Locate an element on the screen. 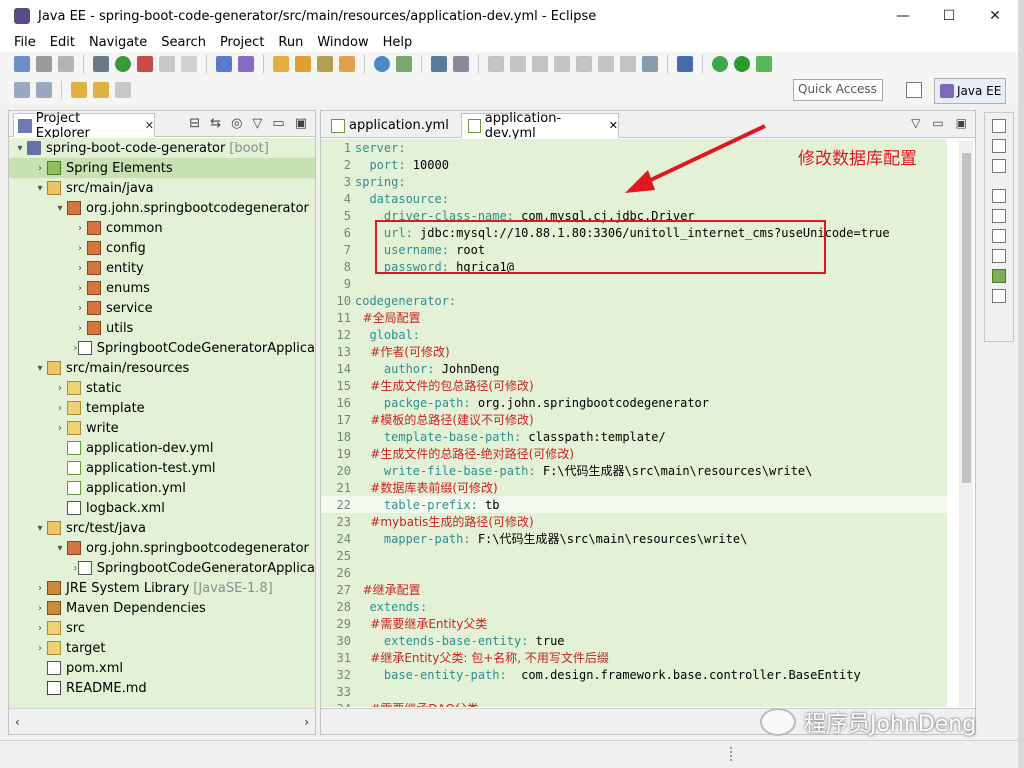  next-annotation-icon is located at coordinates (22, 90).